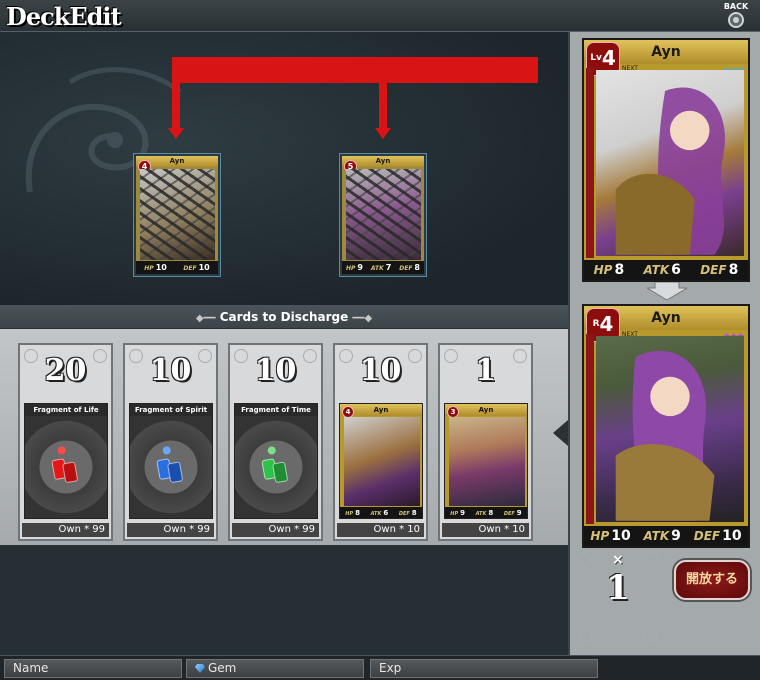 This screenshot has width=760, height=680. Describe the element at coordinates (676, 536) in the screenshot. I see `atk-value: 9` at that location.